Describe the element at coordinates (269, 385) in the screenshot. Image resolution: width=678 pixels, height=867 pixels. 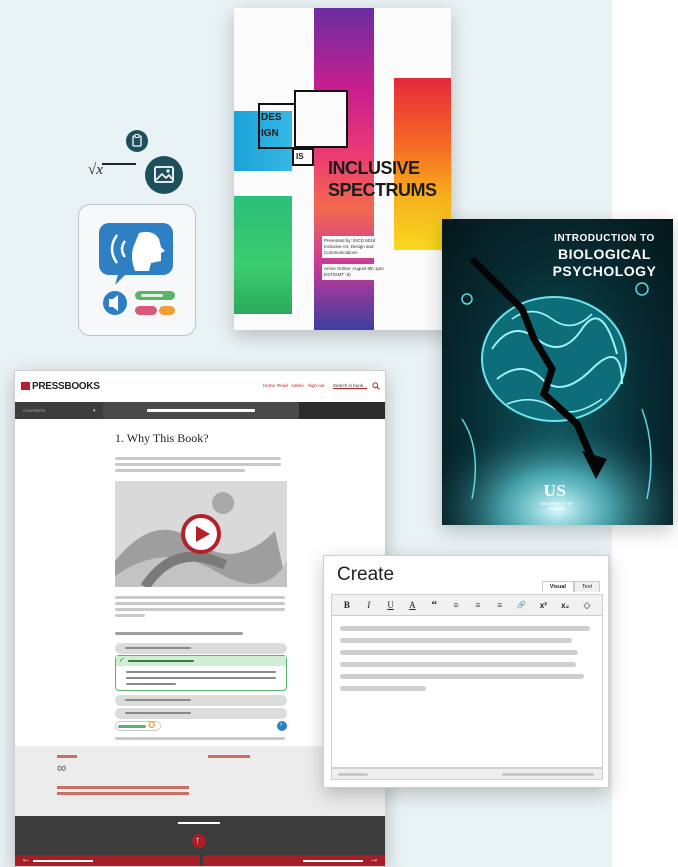
I see `nav-home: Home` at that location.